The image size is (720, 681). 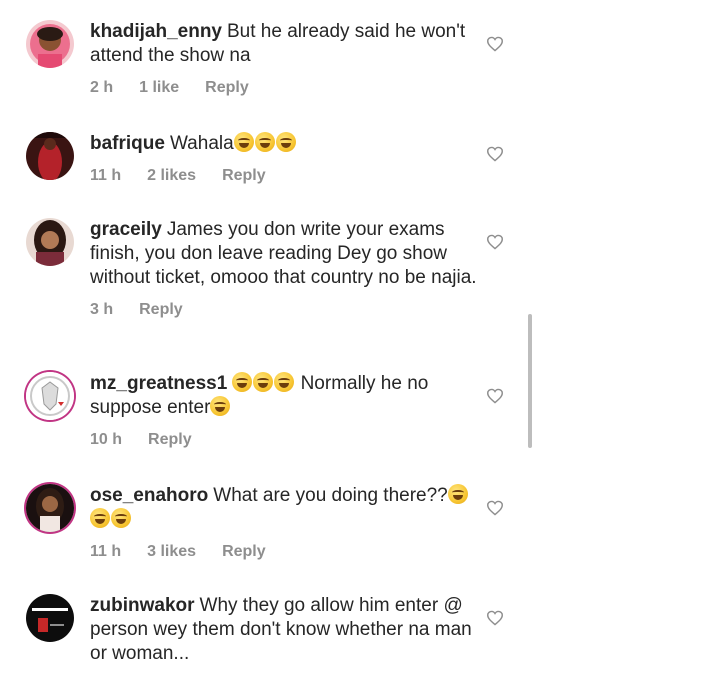 I want to click on comment-username: graceily, so click(x=126, y=229).